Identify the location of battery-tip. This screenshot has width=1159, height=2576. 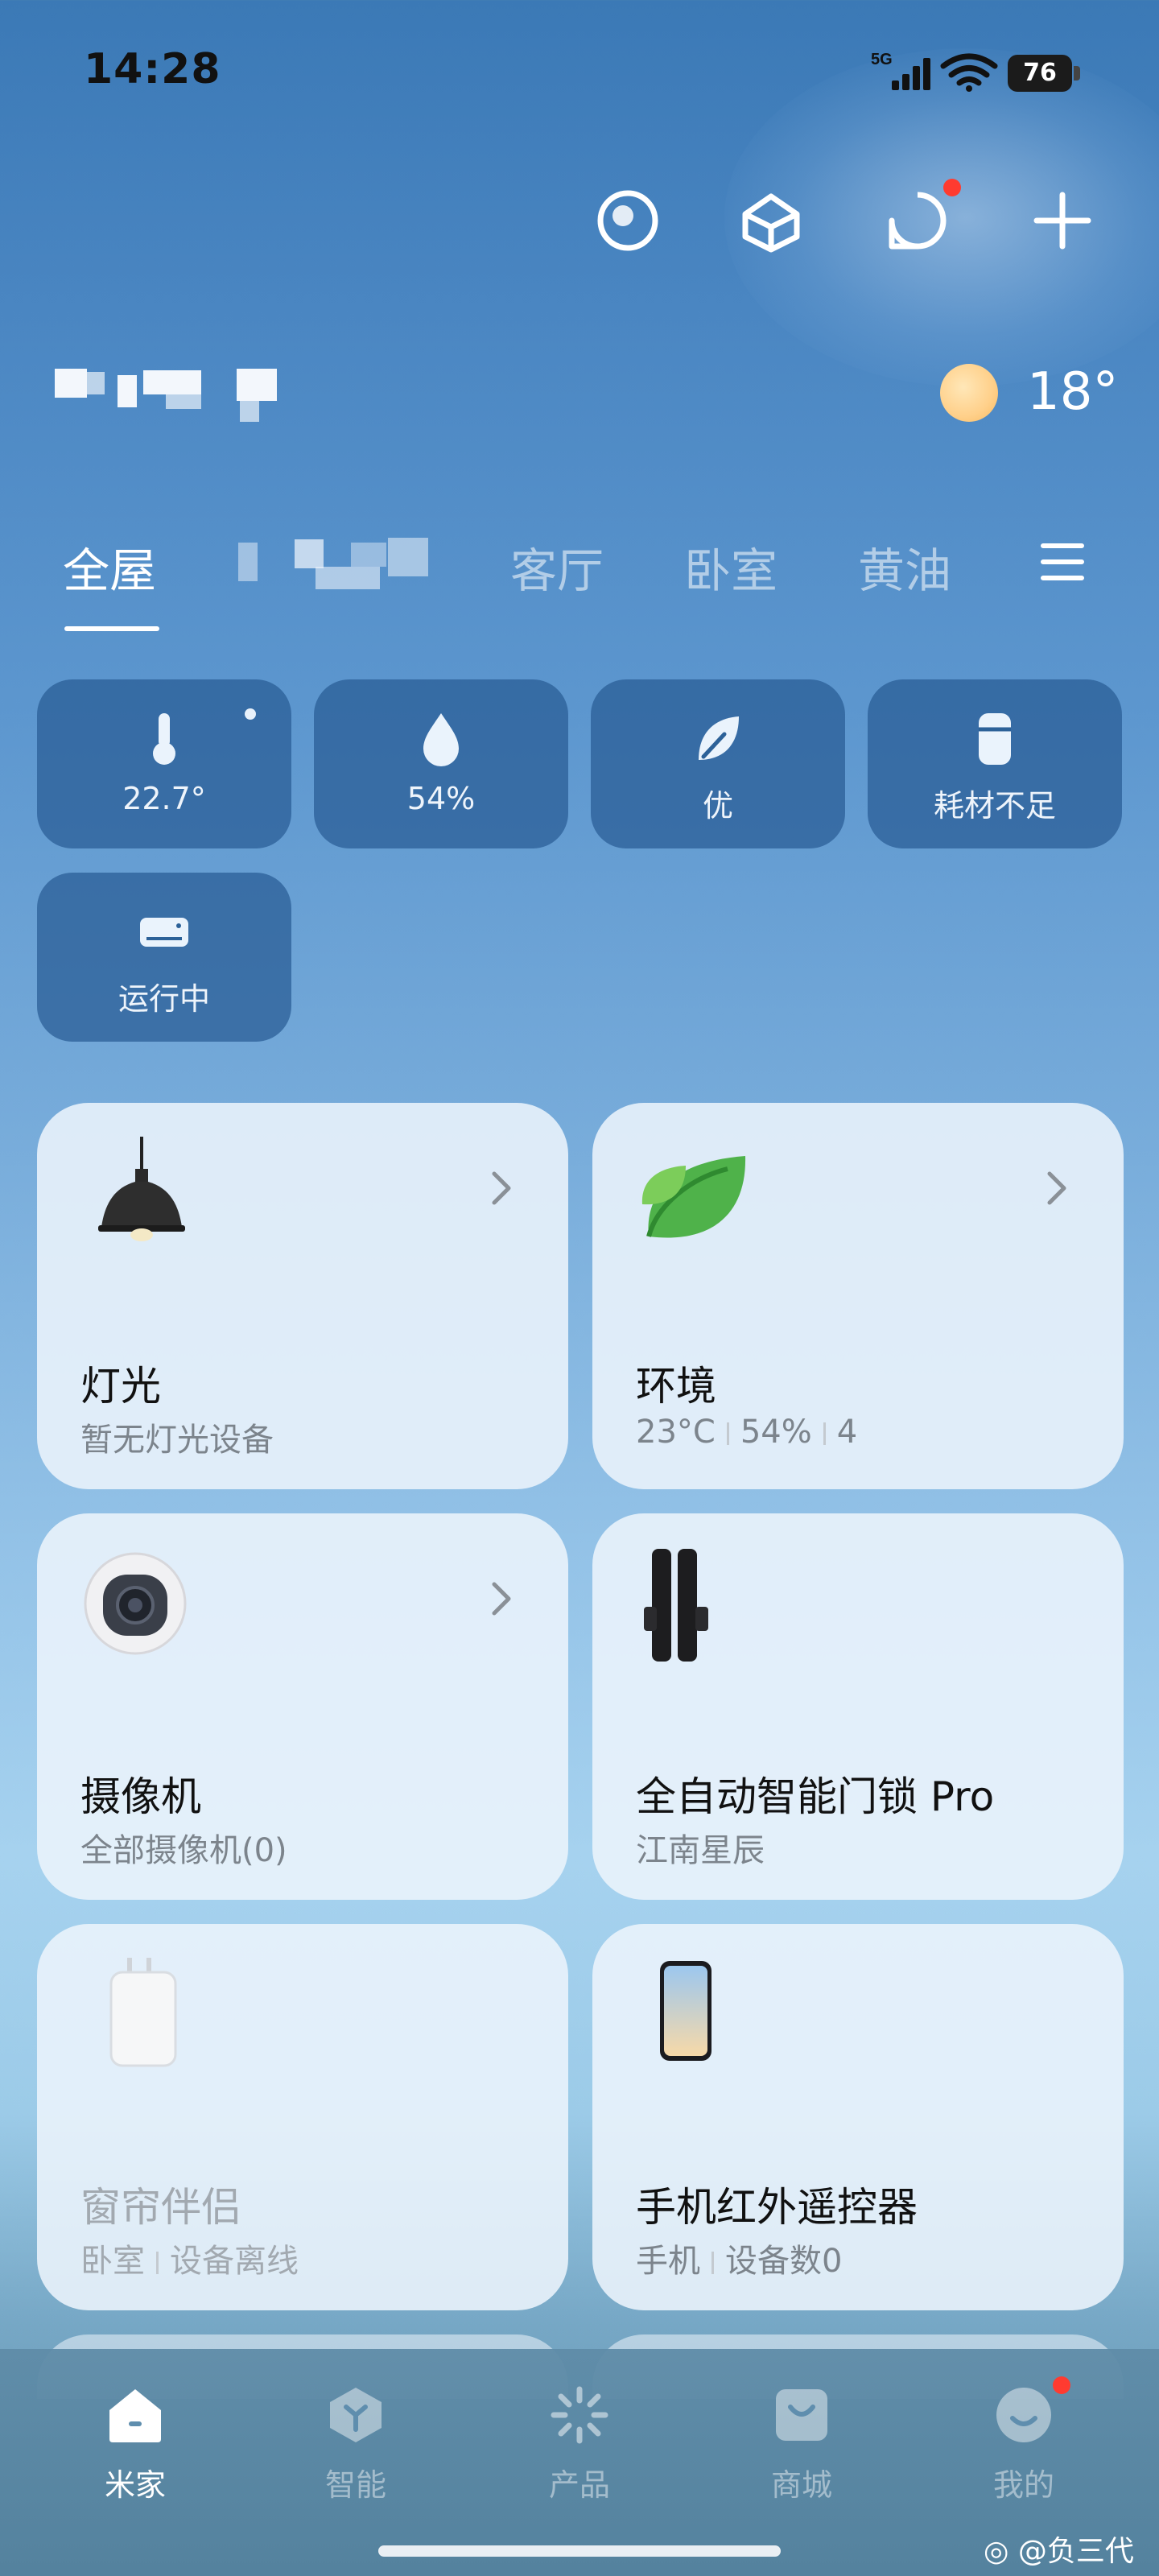
(1077, 73).